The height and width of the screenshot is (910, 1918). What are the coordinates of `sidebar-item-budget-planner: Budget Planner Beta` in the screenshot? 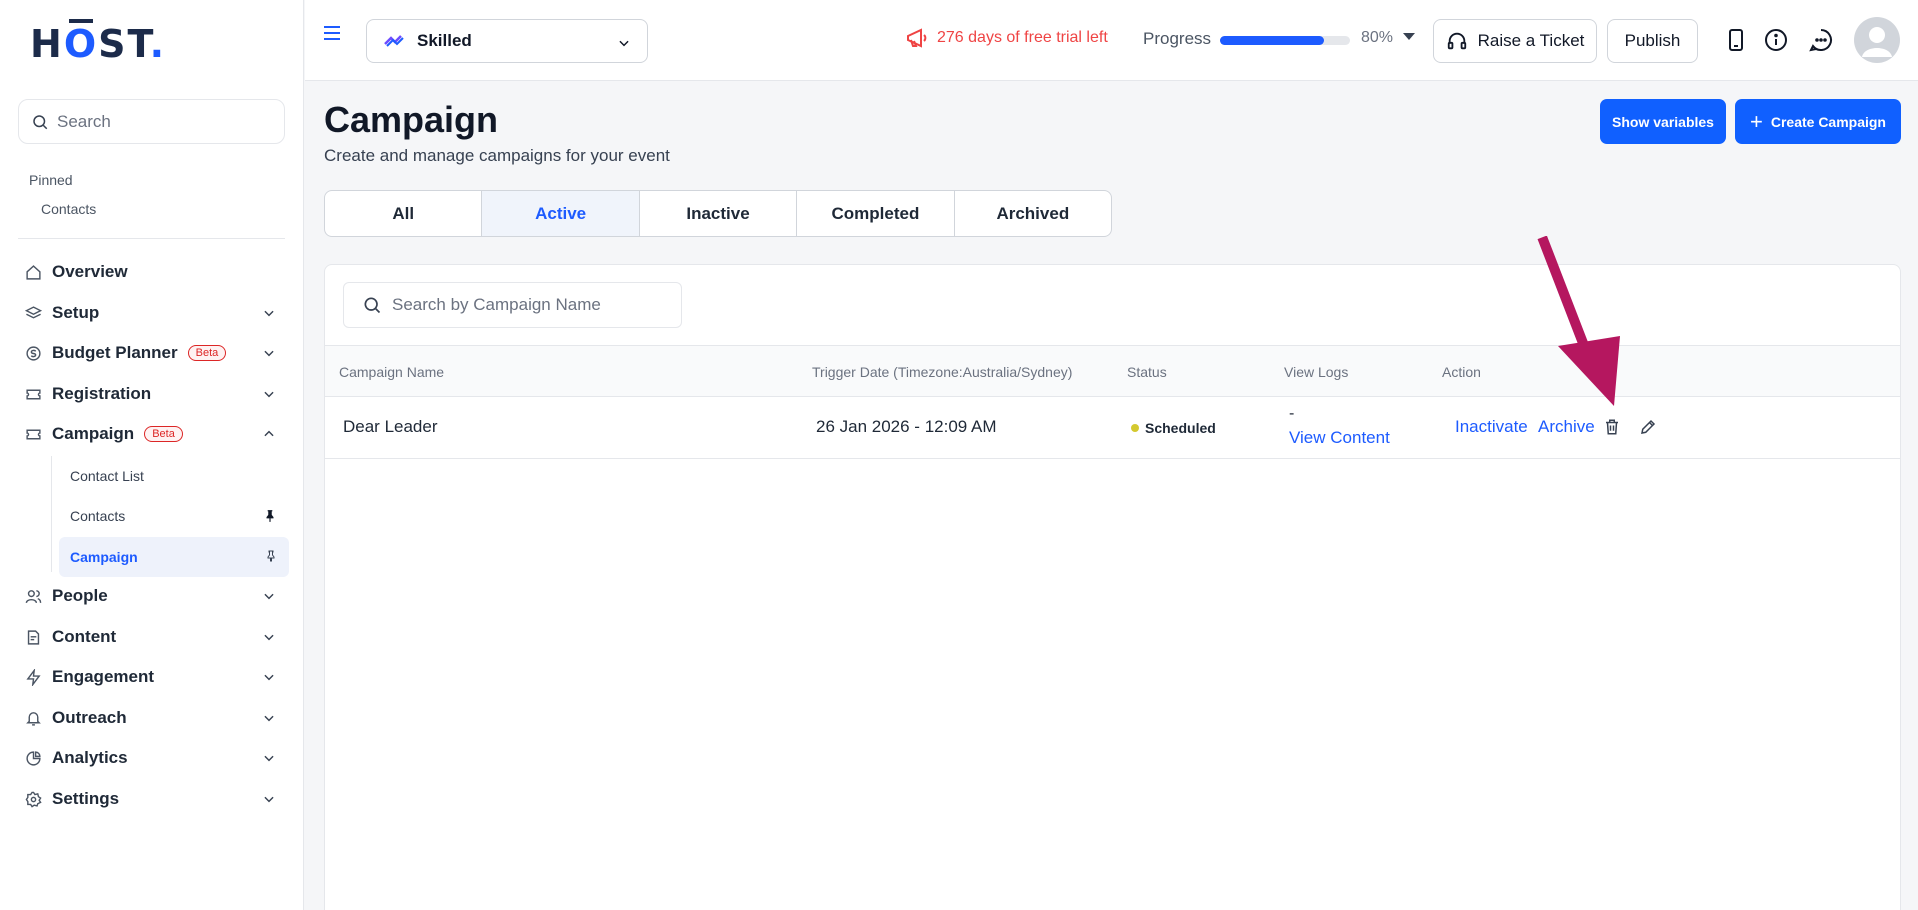 It's located at (155, 353).